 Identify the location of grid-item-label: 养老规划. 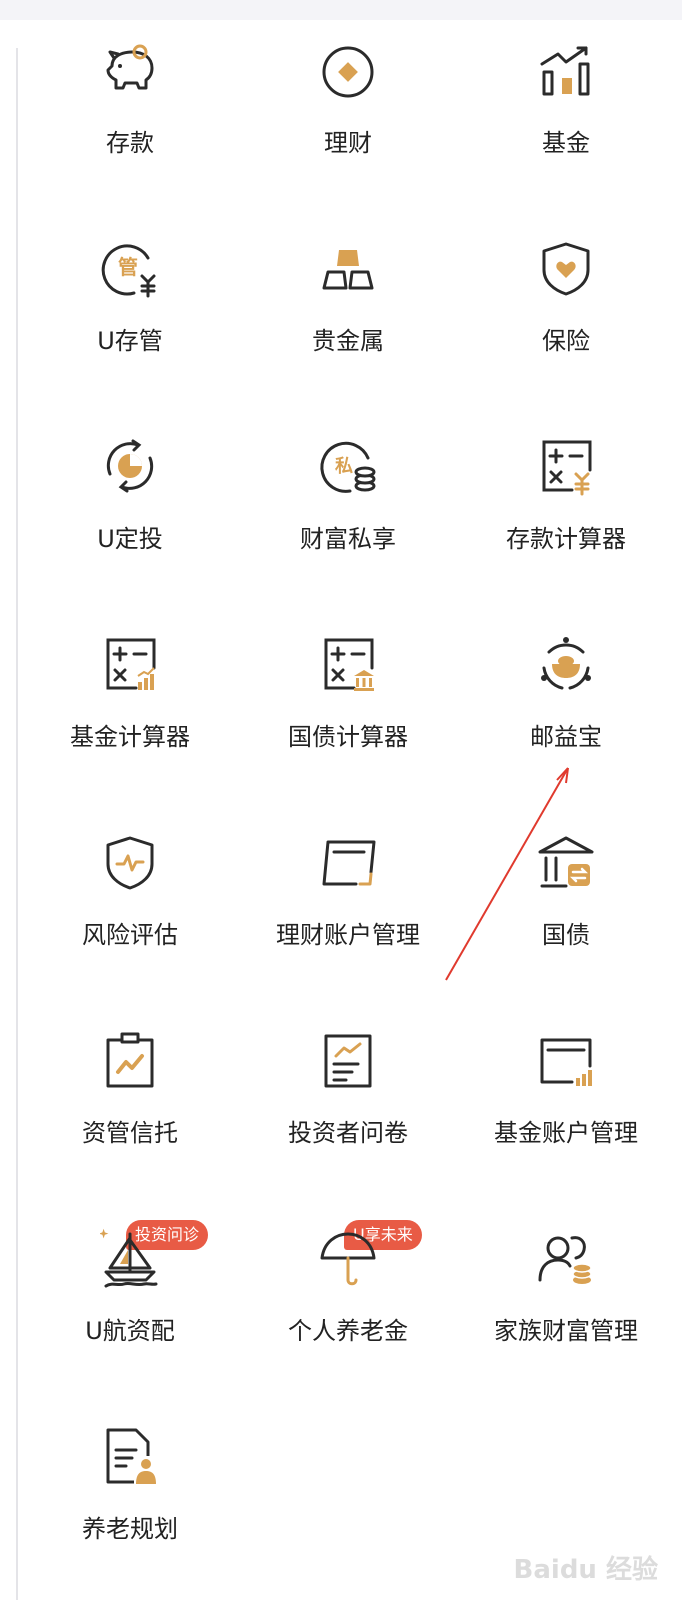
(130, 1529).